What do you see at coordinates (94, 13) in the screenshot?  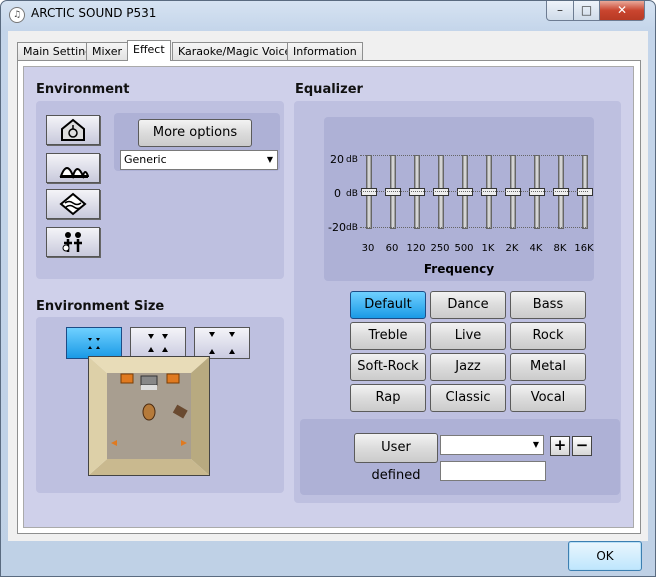 I see `window-title: ARCTIC SOUND P531` at bounding box center [94, 13].